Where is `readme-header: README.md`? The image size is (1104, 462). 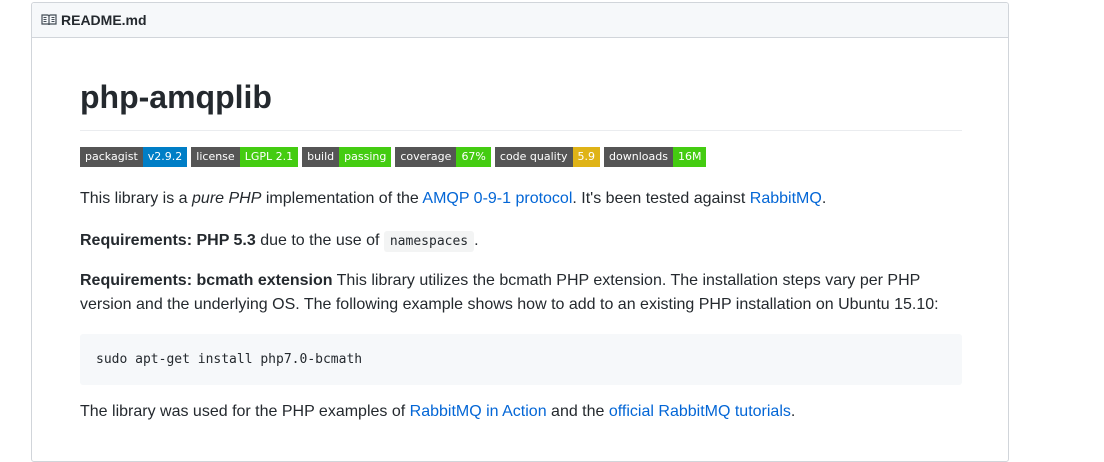 readme-header: README.md is located at coordinates (520, 20).